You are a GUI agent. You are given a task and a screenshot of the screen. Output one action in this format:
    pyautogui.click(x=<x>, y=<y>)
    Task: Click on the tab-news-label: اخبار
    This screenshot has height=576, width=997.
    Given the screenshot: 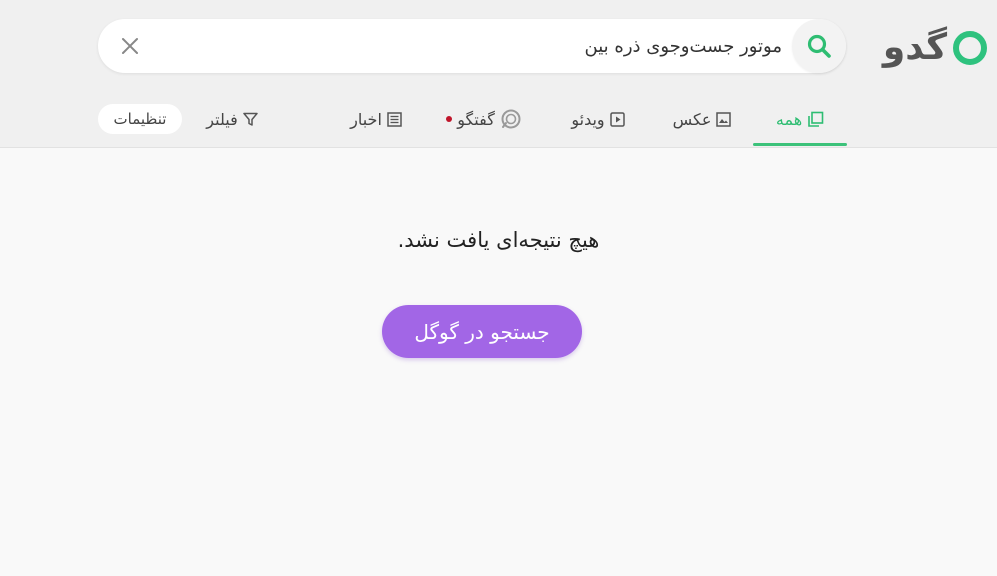 What is the action you would take?
    pyautogui.click(x=366, y=119)
    